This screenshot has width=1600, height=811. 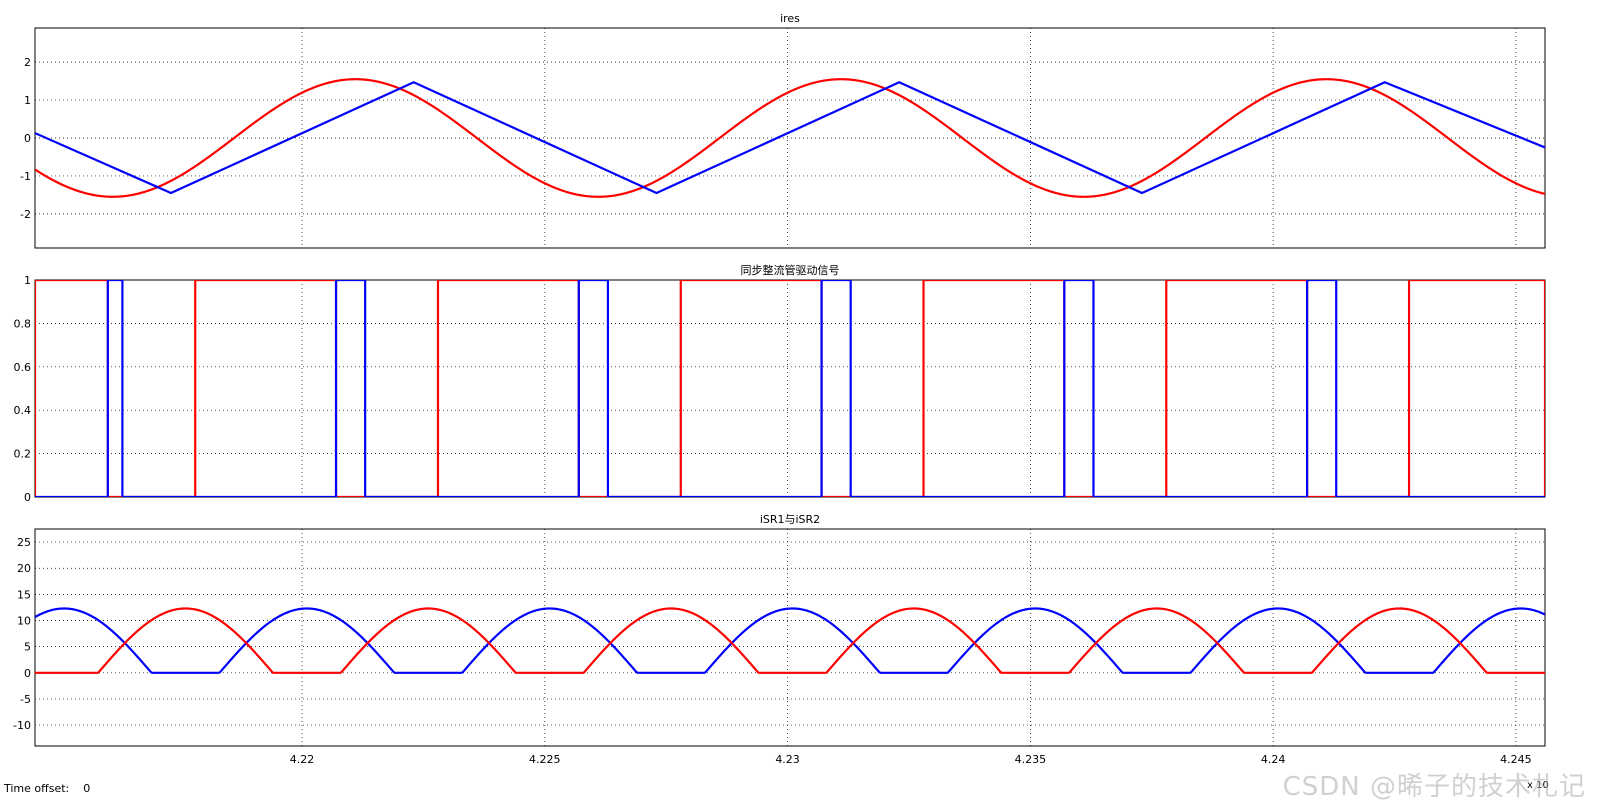 I want to click on y-tick-label: 25, so click(x=24, y=542).